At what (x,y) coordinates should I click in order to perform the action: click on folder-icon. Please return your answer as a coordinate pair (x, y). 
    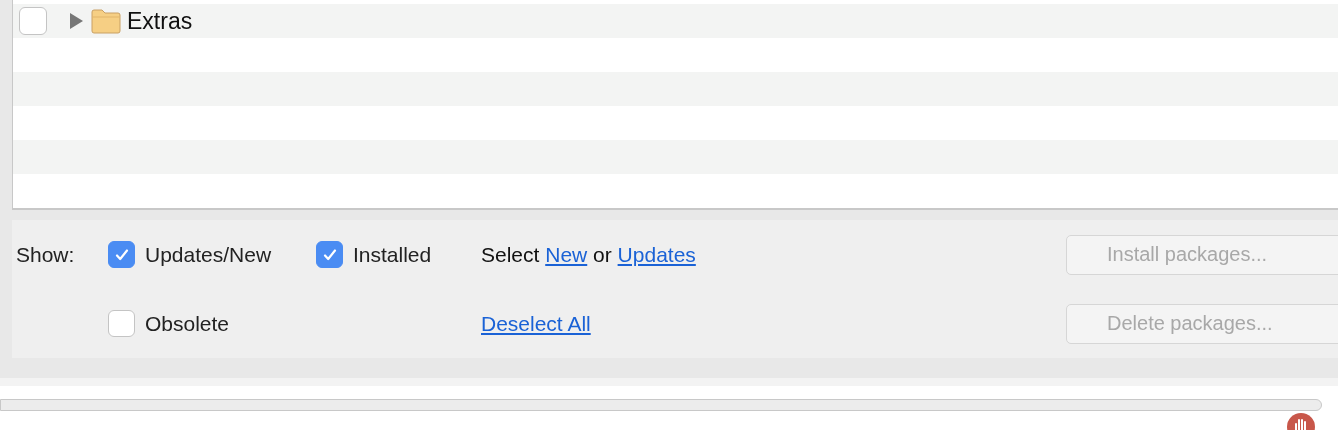
    Looking at the image, I should click on (106, 21).